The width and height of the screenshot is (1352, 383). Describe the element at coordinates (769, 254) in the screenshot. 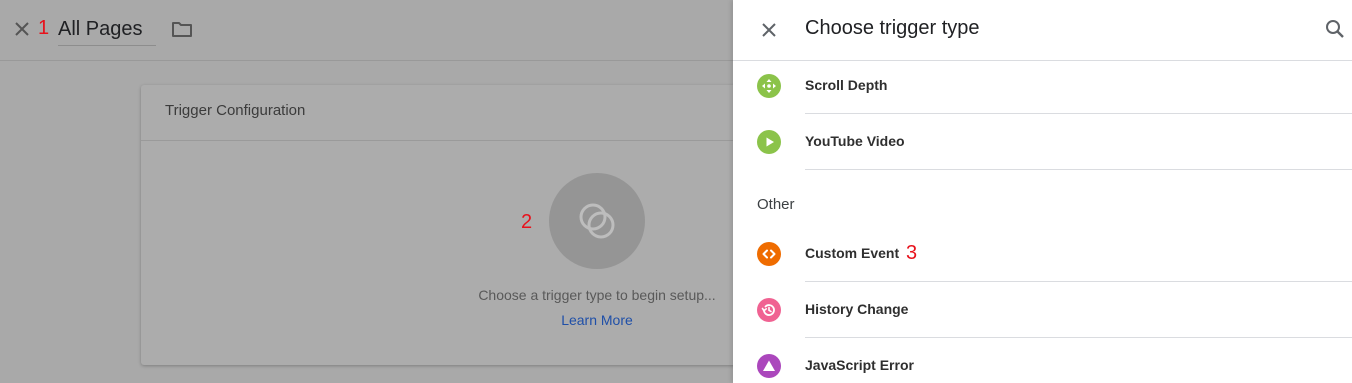

I see `code-icon` at that location.